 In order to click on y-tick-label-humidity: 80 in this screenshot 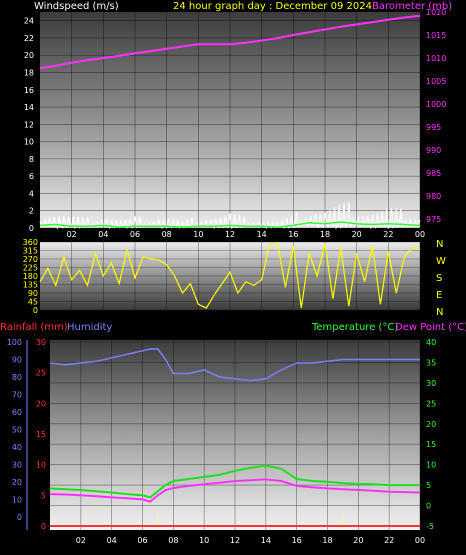, I will do `click(17, 377)`.